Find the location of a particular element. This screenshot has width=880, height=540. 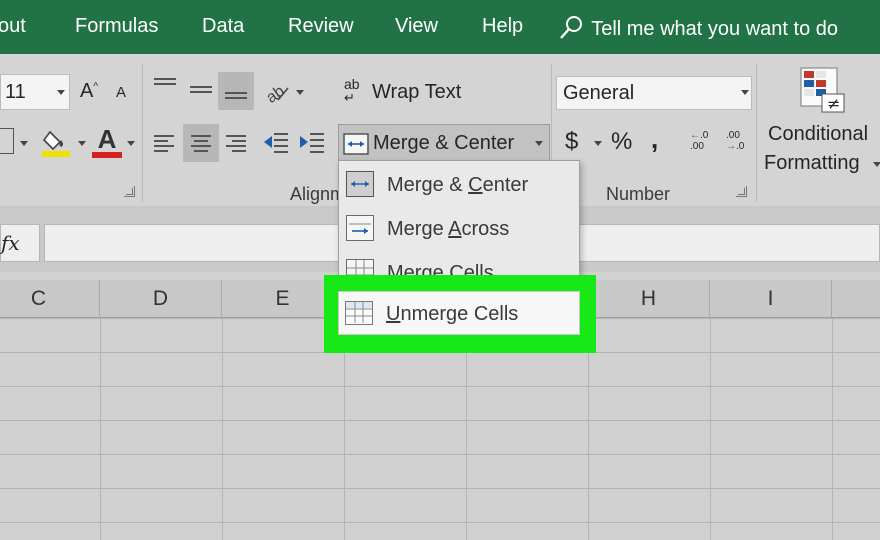

menu-item-merge-center: Merge & Center is located at coordinates (459, 185).